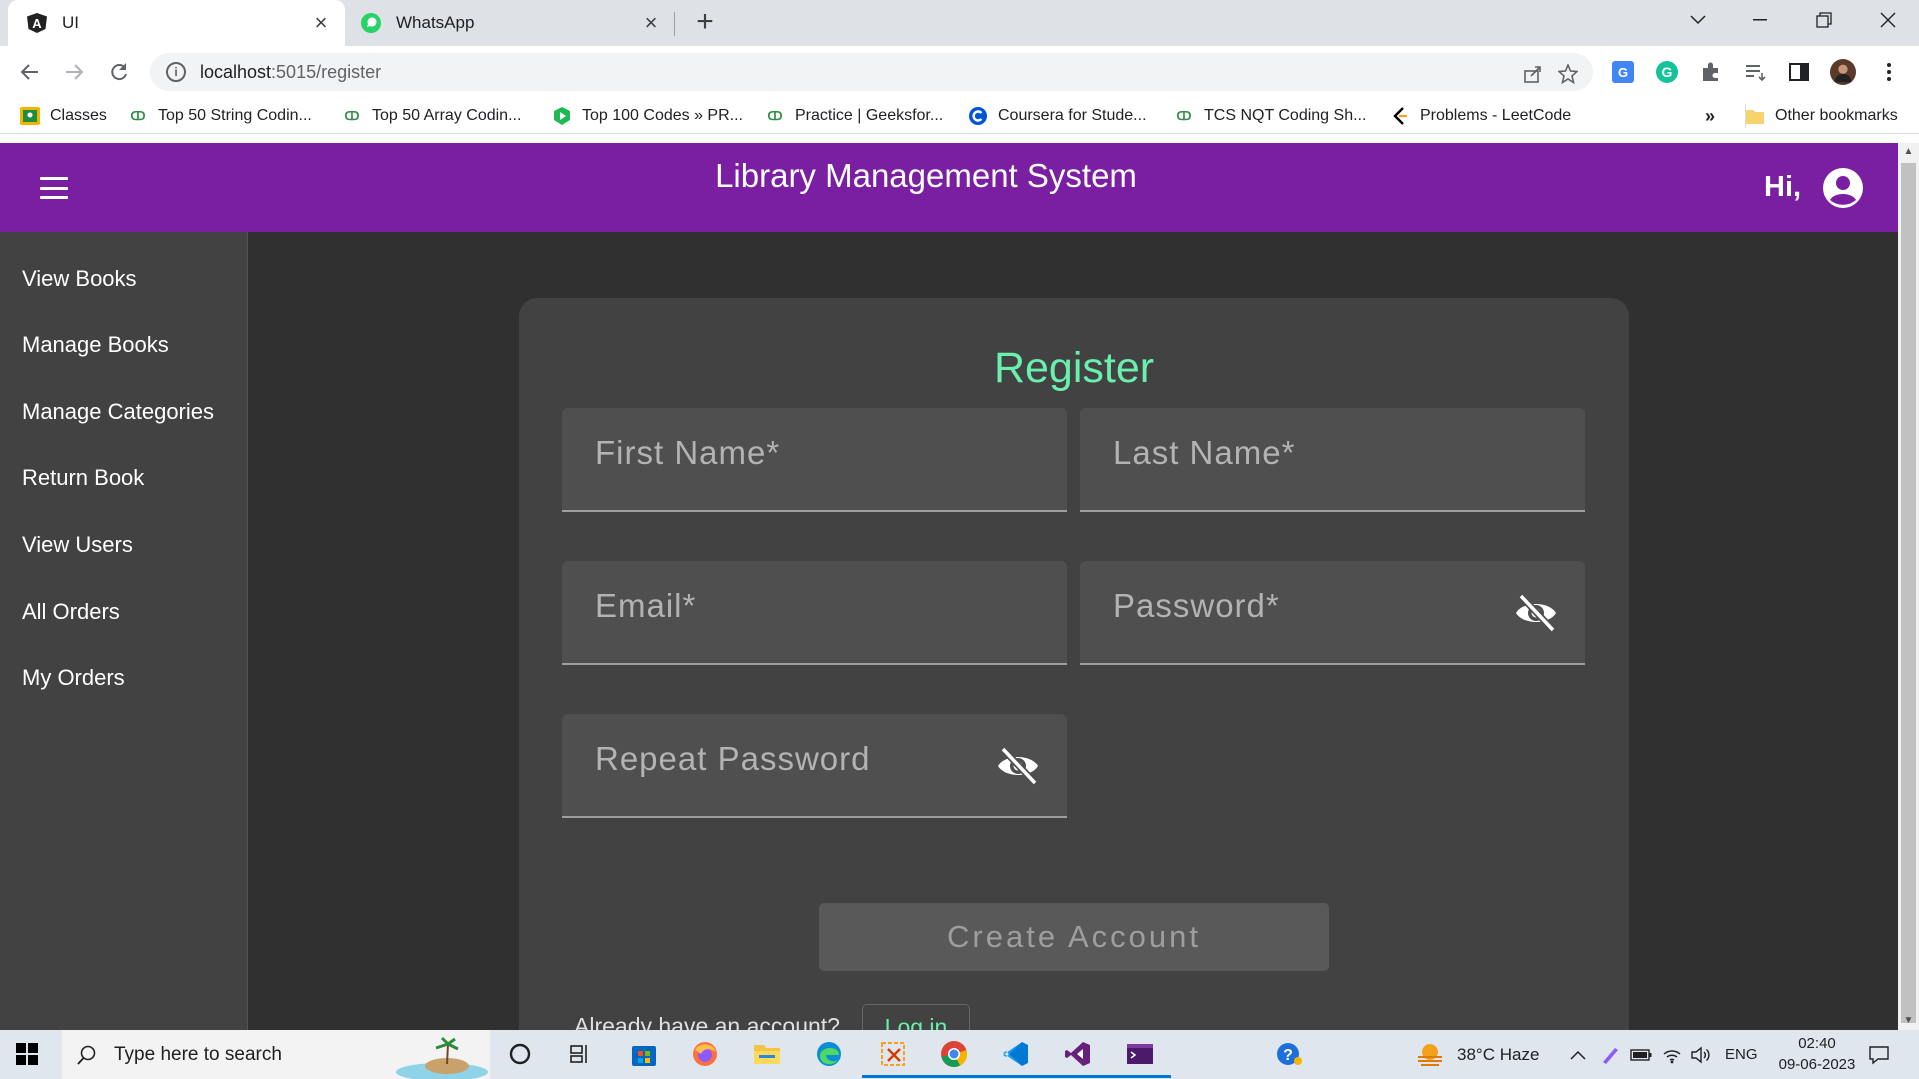  What do you see at coordinates (1843, 72) in the screenshot?
I see `profile-avatar` at bounding box center [1843, 72].